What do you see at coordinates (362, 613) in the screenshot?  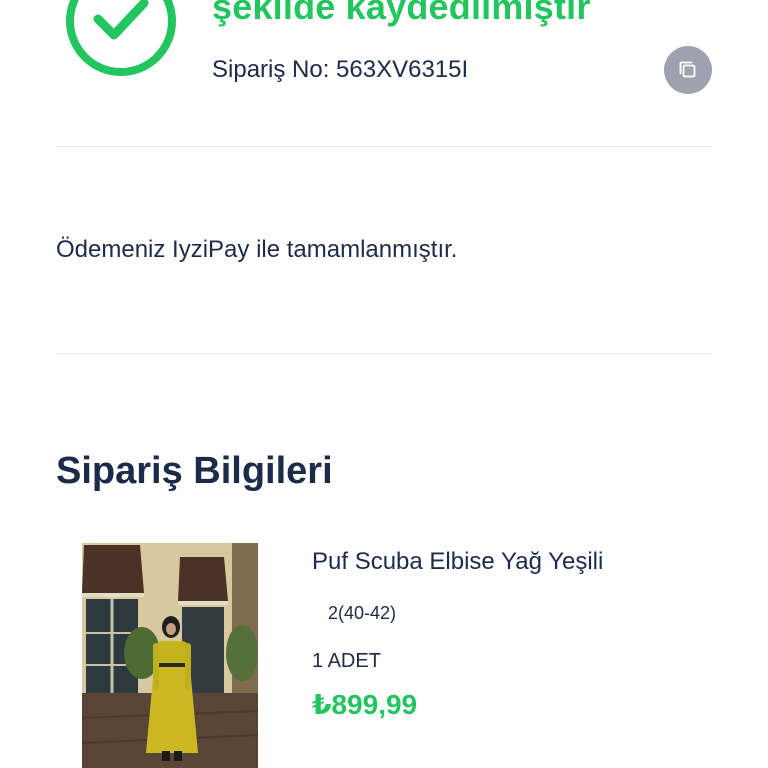 I see `product-size: 2(40-42)` at bounding box center [362, 613].